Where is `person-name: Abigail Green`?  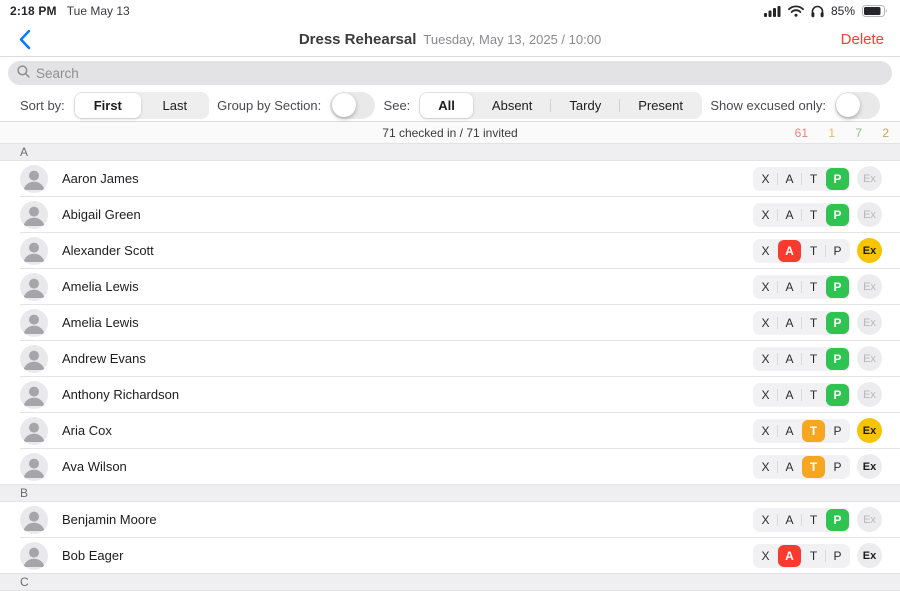 person-name: Abigail Green is located at coordinates (101, 214).